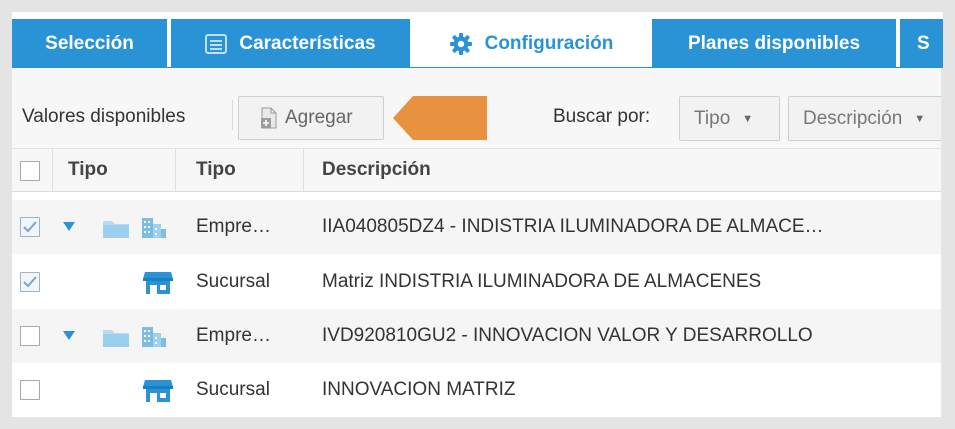  What do you see at coordinates (104, 116) in the screenshot?
I see `available-values-label: Valores disponibles` at bounding box center [104, 116].